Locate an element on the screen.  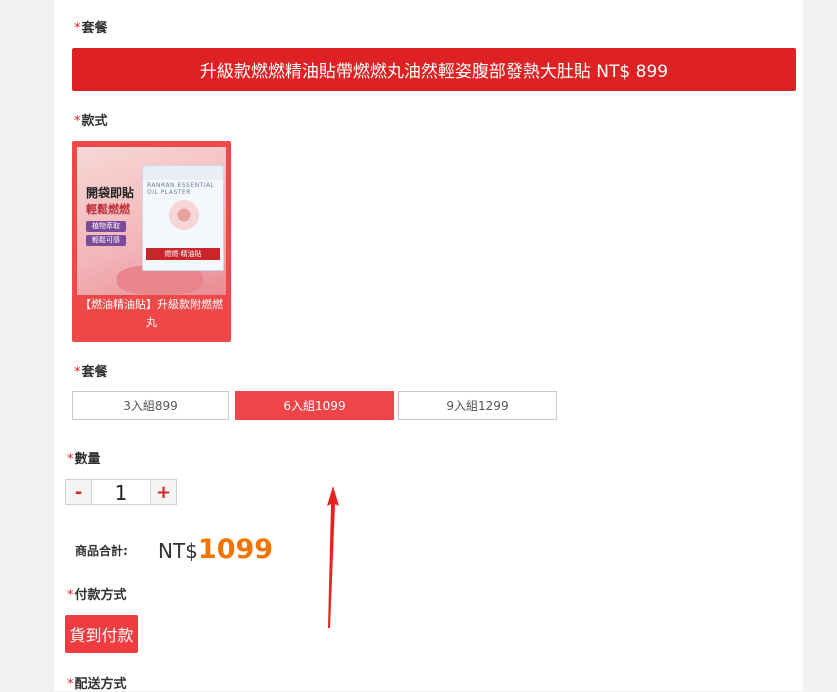
minus-icon: - is located at coordinates (78, 492).